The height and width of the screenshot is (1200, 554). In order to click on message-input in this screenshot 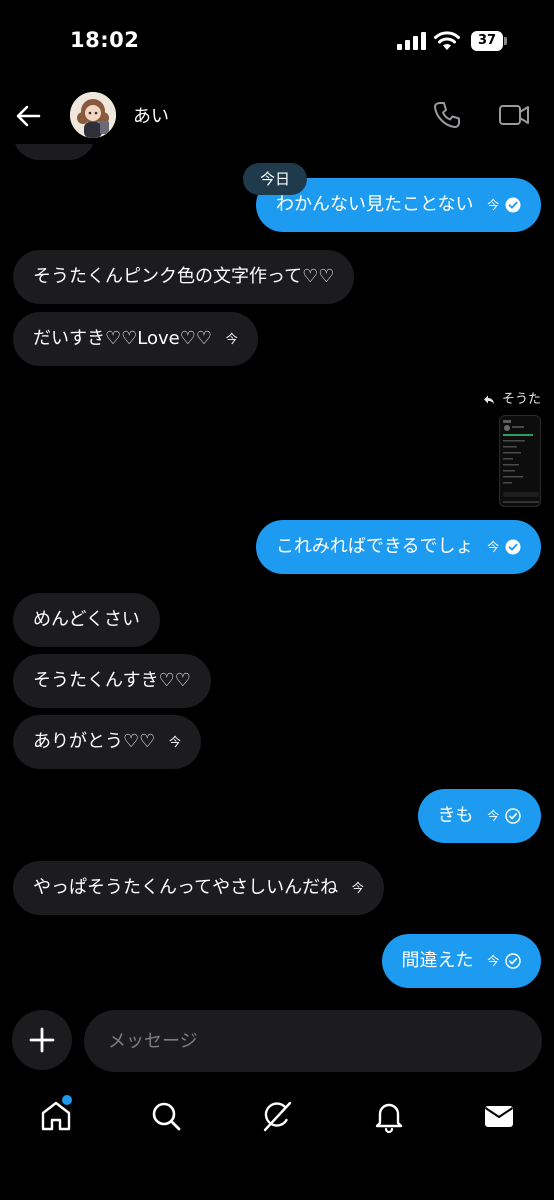, I will do `click(313, 1041)`.